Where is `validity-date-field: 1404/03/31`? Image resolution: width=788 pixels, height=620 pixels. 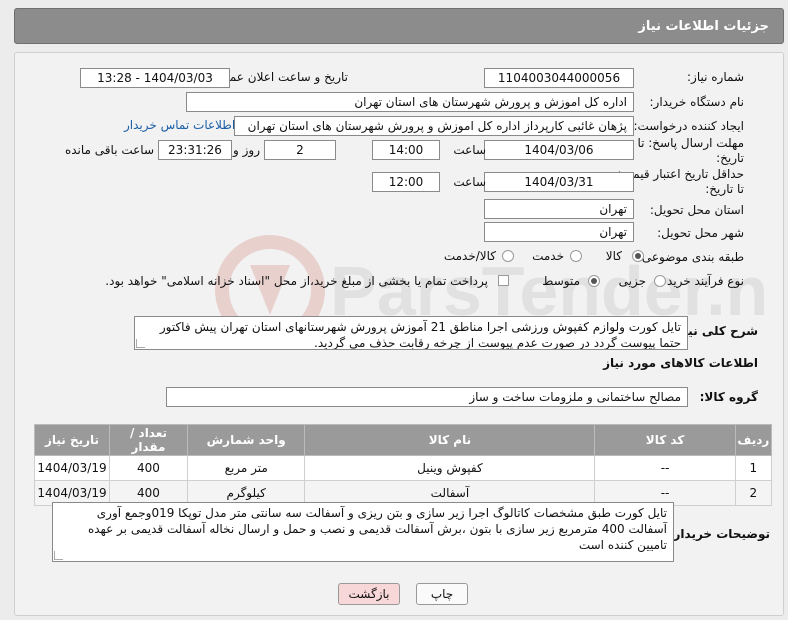 validity-date-field: 1404/03/31 is located at coordinates (559, 182).